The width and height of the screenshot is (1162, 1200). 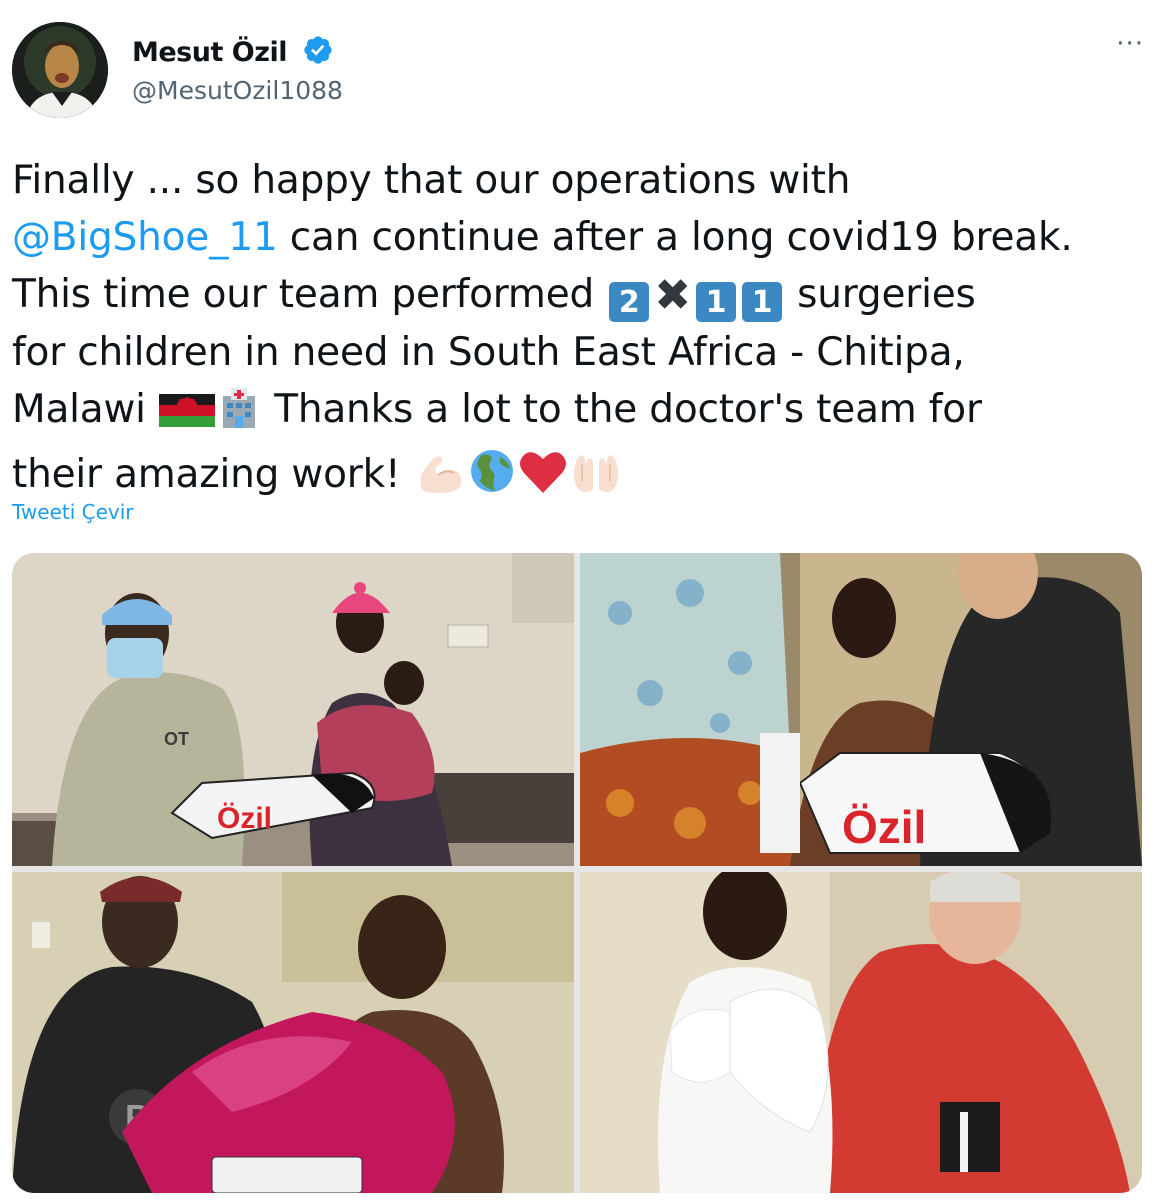 I want to click on photo-3: P, so click(x=293, y=1032).